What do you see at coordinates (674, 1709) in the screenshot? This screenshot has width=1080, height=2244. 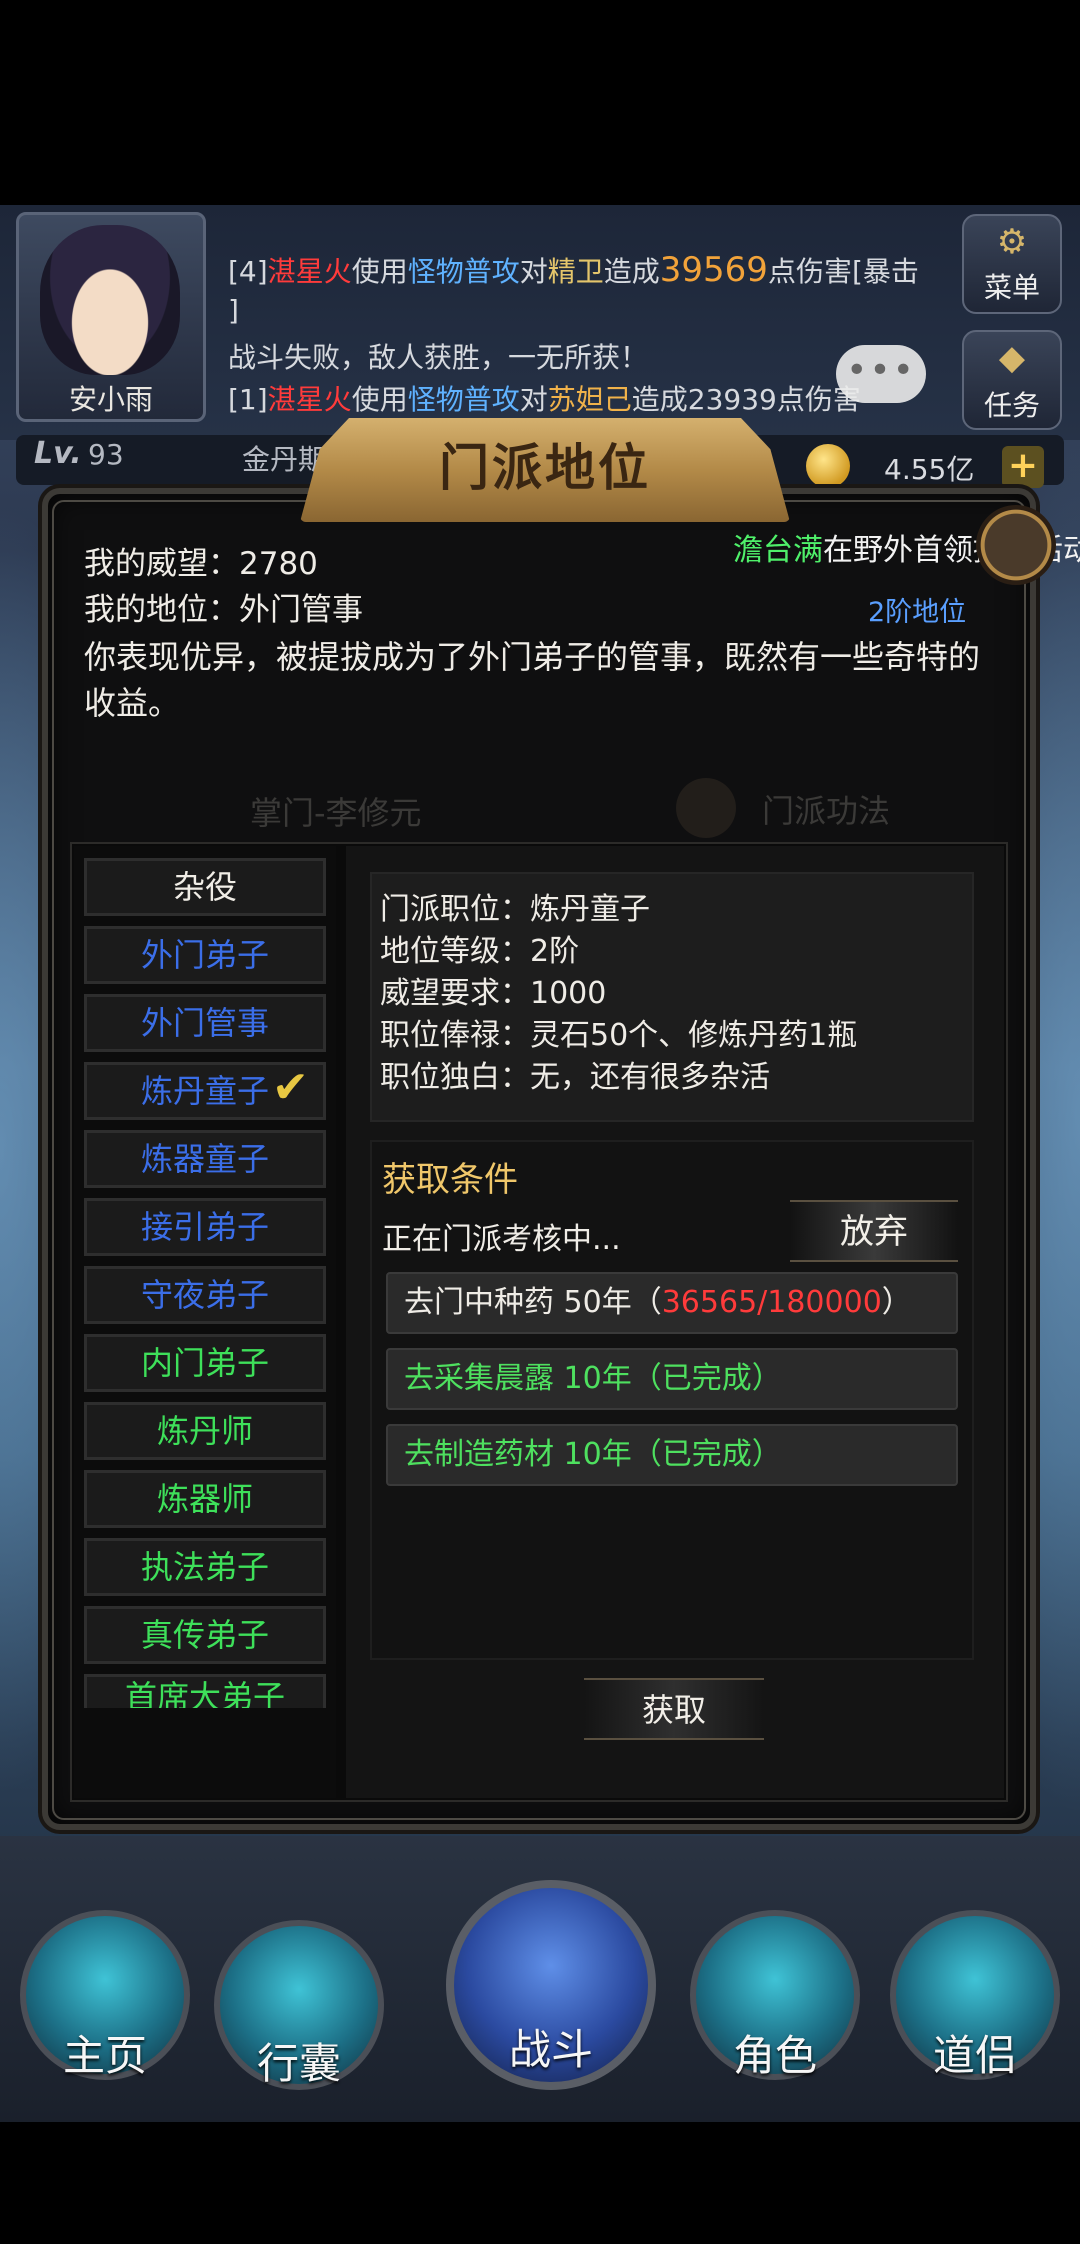 I see `obtain-button: 获取` at bounding box center [674, 1709].